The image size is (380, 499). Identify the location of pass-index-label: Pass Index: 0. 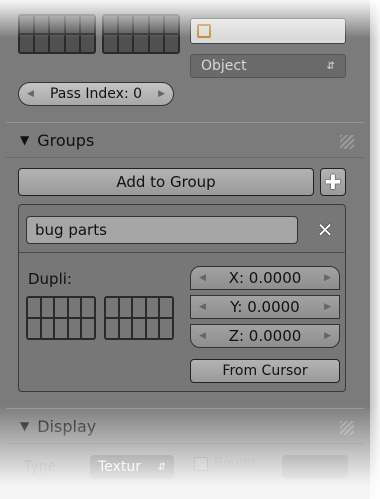
(96, 94).